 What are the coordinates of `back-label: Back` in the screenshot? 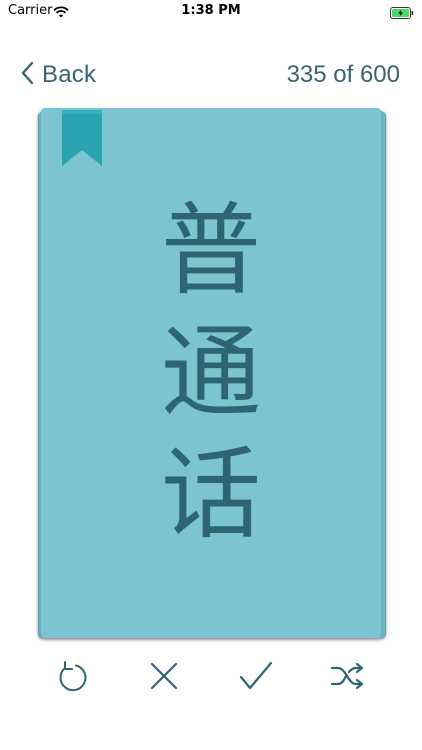 It's located at (69, 74).